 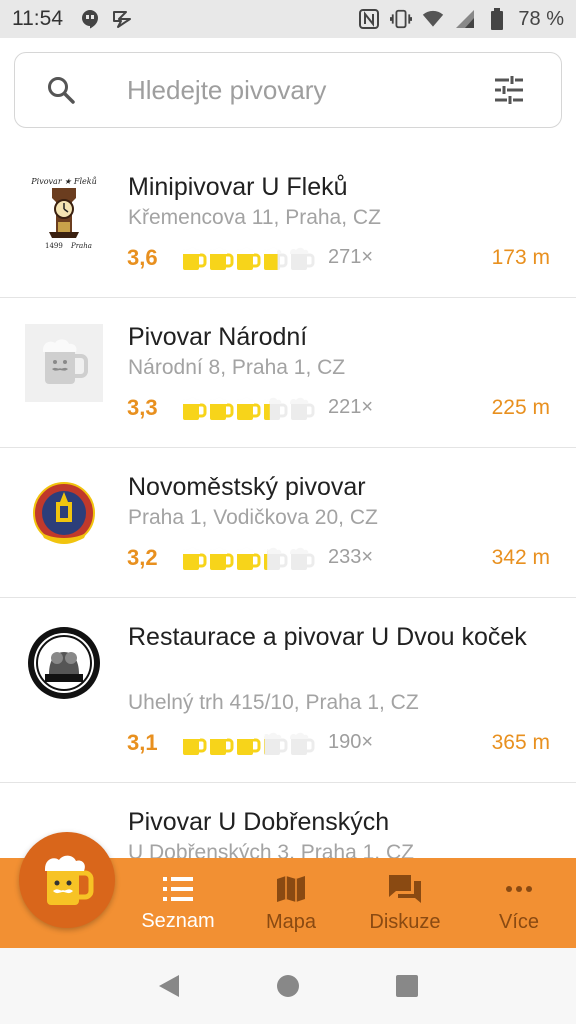 I want to click on svg-text: Praha, so click(x=81, y=246).